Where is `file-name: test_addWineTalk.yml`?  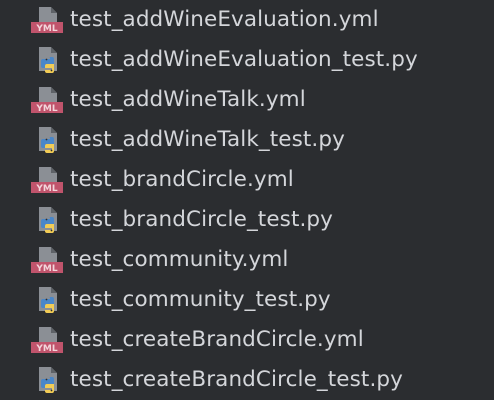 file-name: test_addWineTalk.yml is located at coordinates (188, 99).